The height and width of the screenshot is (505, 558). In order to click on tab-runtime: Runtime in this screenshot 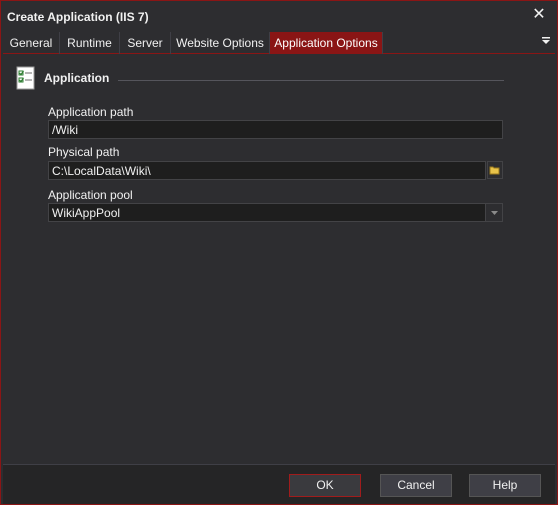, I will do `click(90, 43)`.